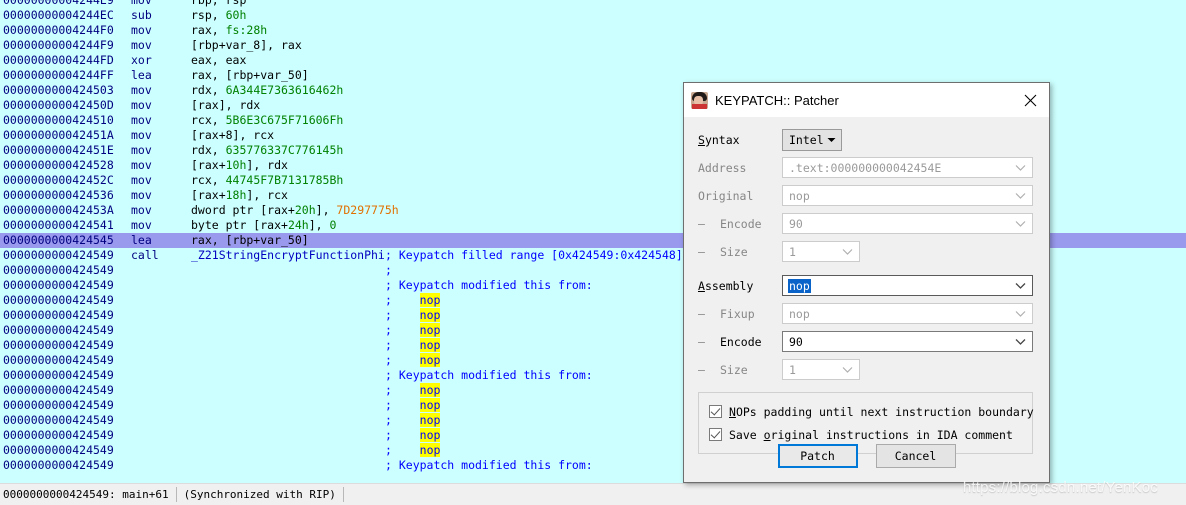 The image size is (1186, 505). What do you see at coordinates (723, 251) in the screenshot?
I see `original-size-label: – Size` at bounding box center [723, 251].